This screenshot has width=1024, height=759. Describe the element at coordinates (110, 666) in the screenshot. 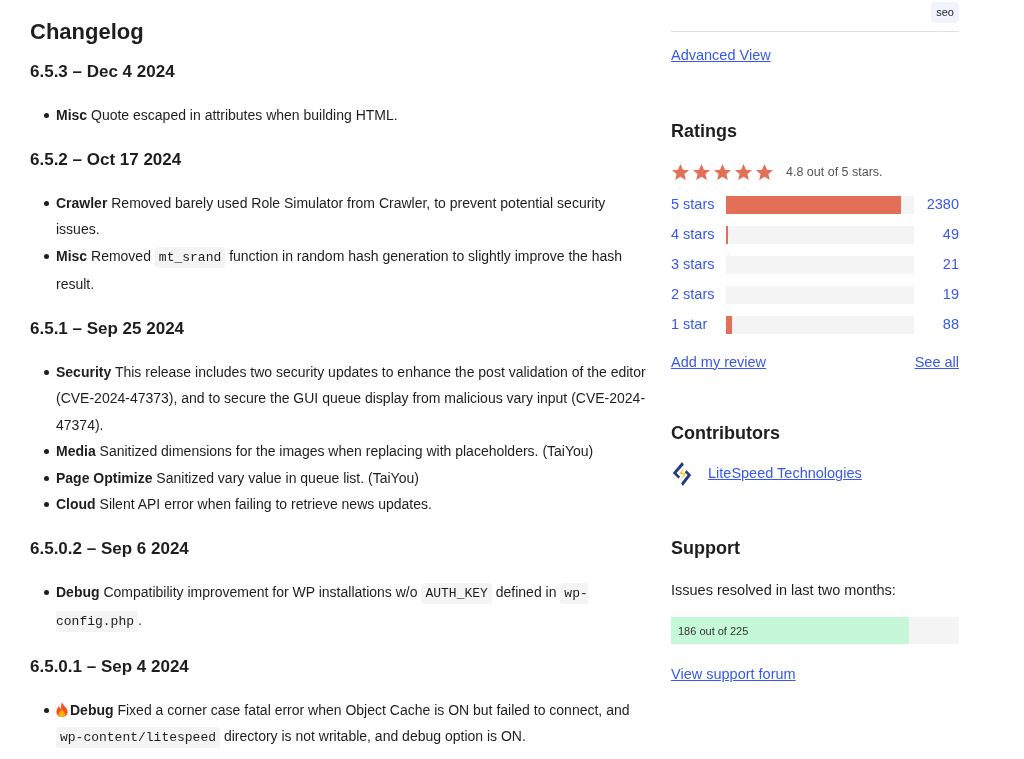

I see `version-heading: 6.5.0.1 – Sep 4 2024` at that location.